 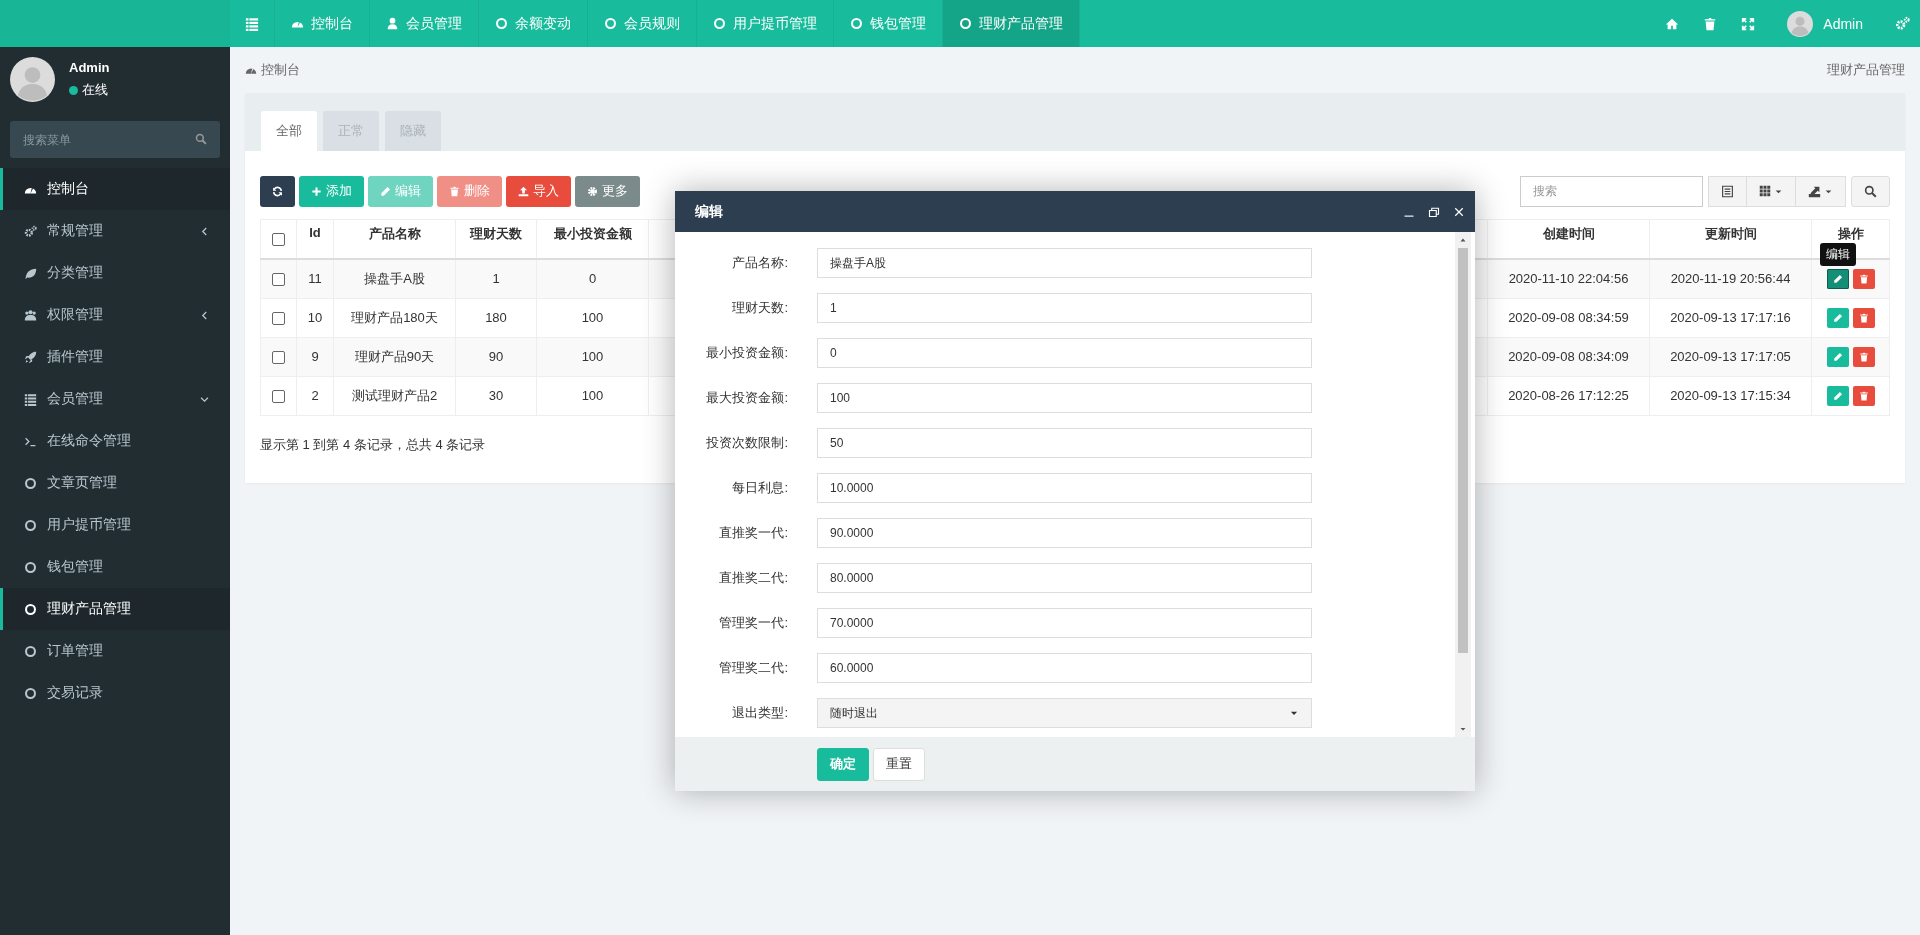 I want to click on sidebar-item: 用户提币管理, so click(x=115, y=525).